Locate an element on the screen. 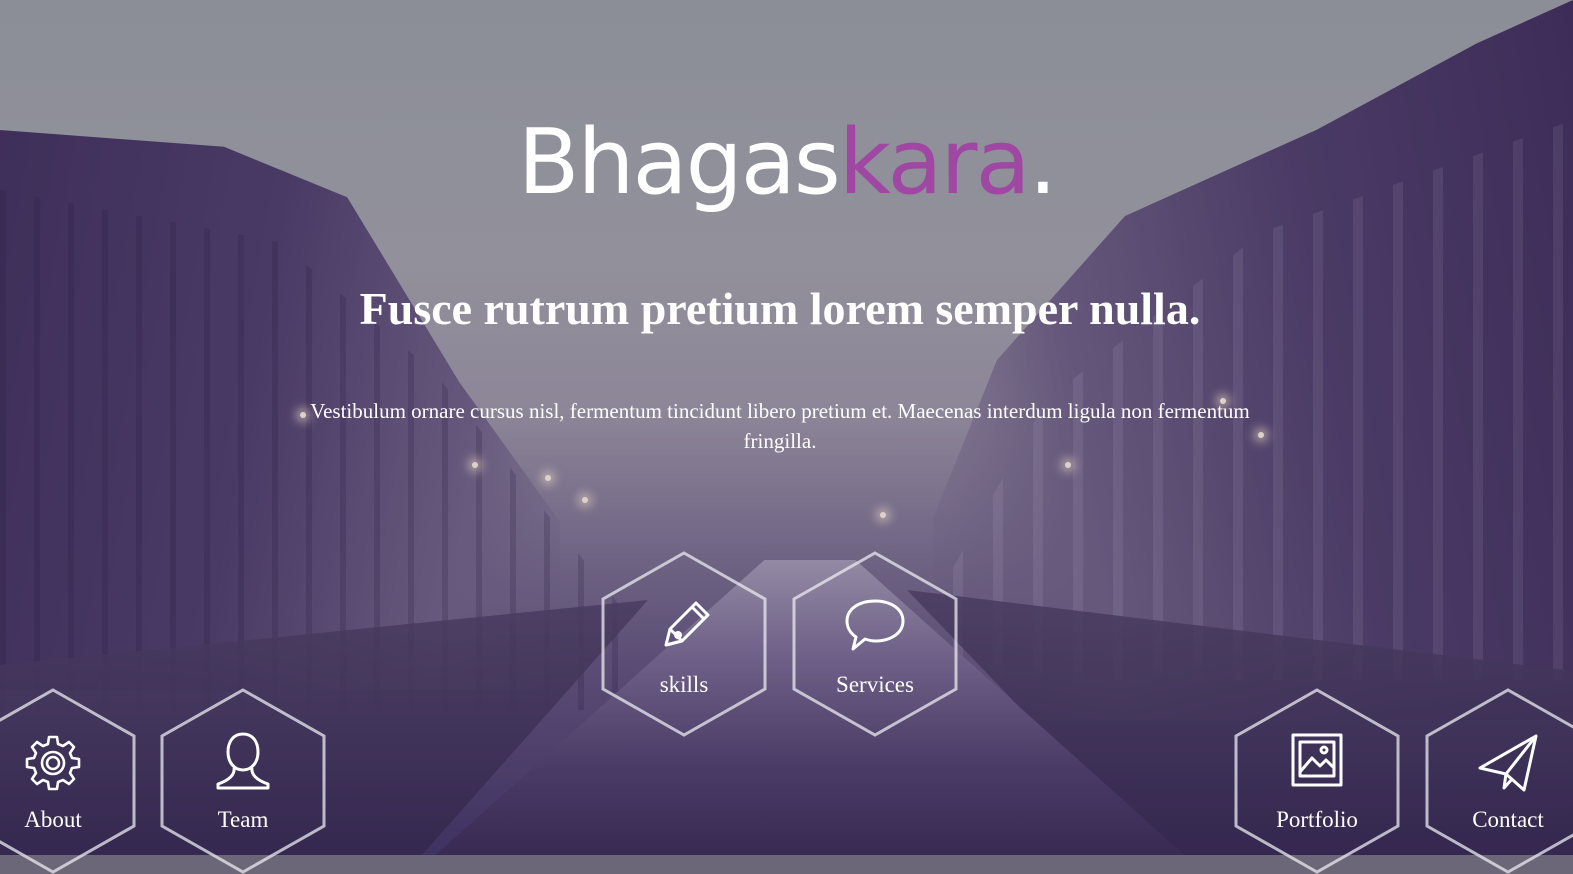  brand-logo: Bhagaskara. is located at coordinates (786, 163).